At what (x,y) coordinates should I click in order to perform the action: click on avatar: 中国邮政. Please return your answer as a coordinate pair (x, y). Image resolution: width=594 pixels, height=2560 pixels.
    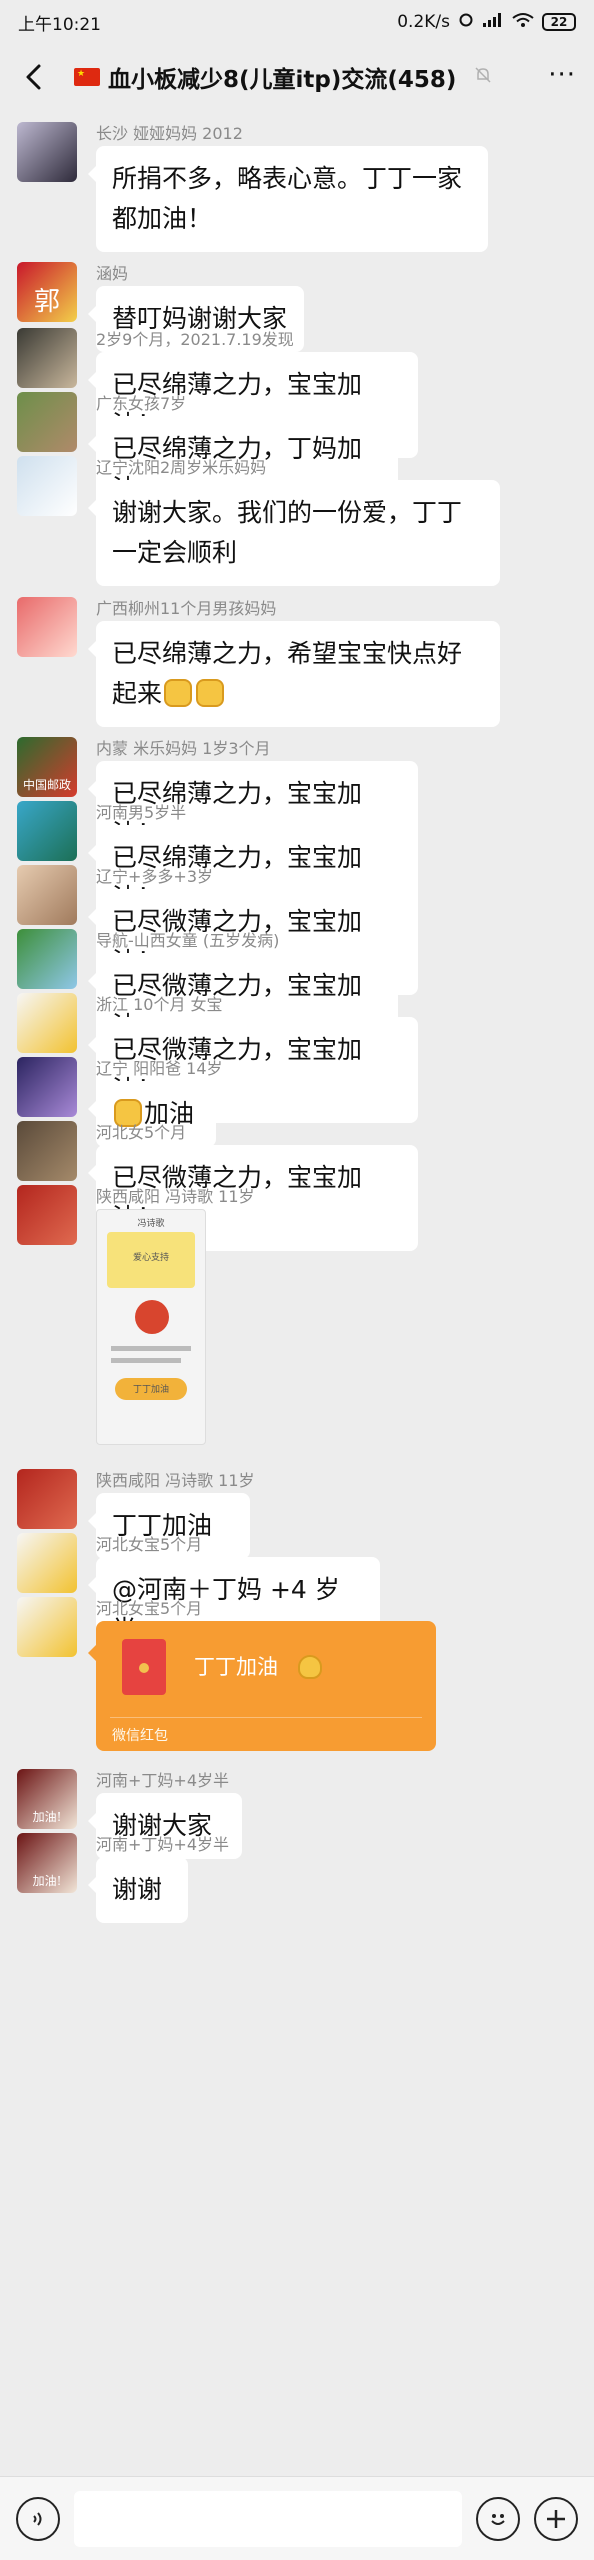
    Looking at the image, I should click on (47, 767).